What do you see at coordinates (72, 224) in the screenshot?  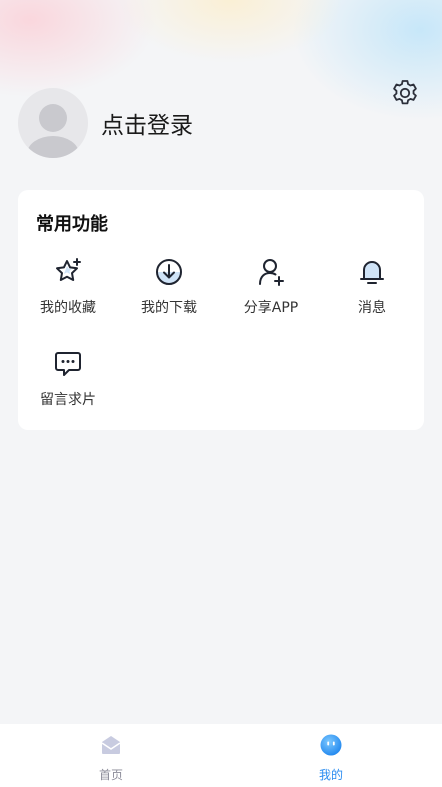 I see `section-title: 常用功能` at bounding box center [72, 224].